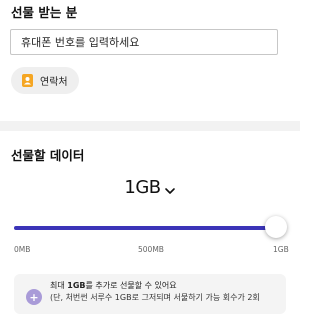 The width and height of the screenshot is (320, 314). I want to click on contacts-button: 연락처, so click(45, 80).